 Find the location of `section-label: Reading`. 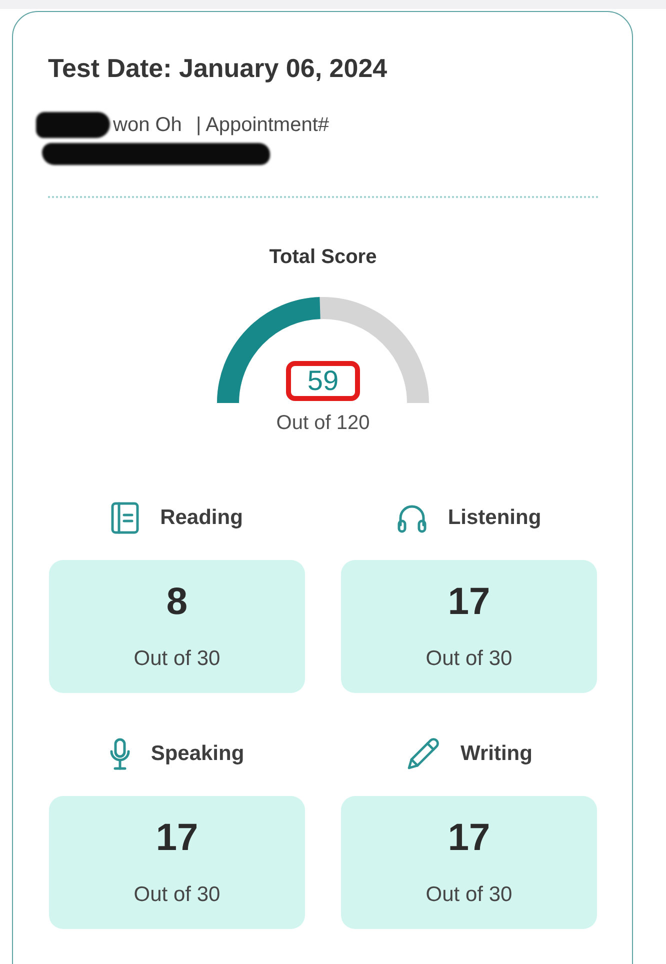

section-label: Reading is located at coordinates (201, 518).